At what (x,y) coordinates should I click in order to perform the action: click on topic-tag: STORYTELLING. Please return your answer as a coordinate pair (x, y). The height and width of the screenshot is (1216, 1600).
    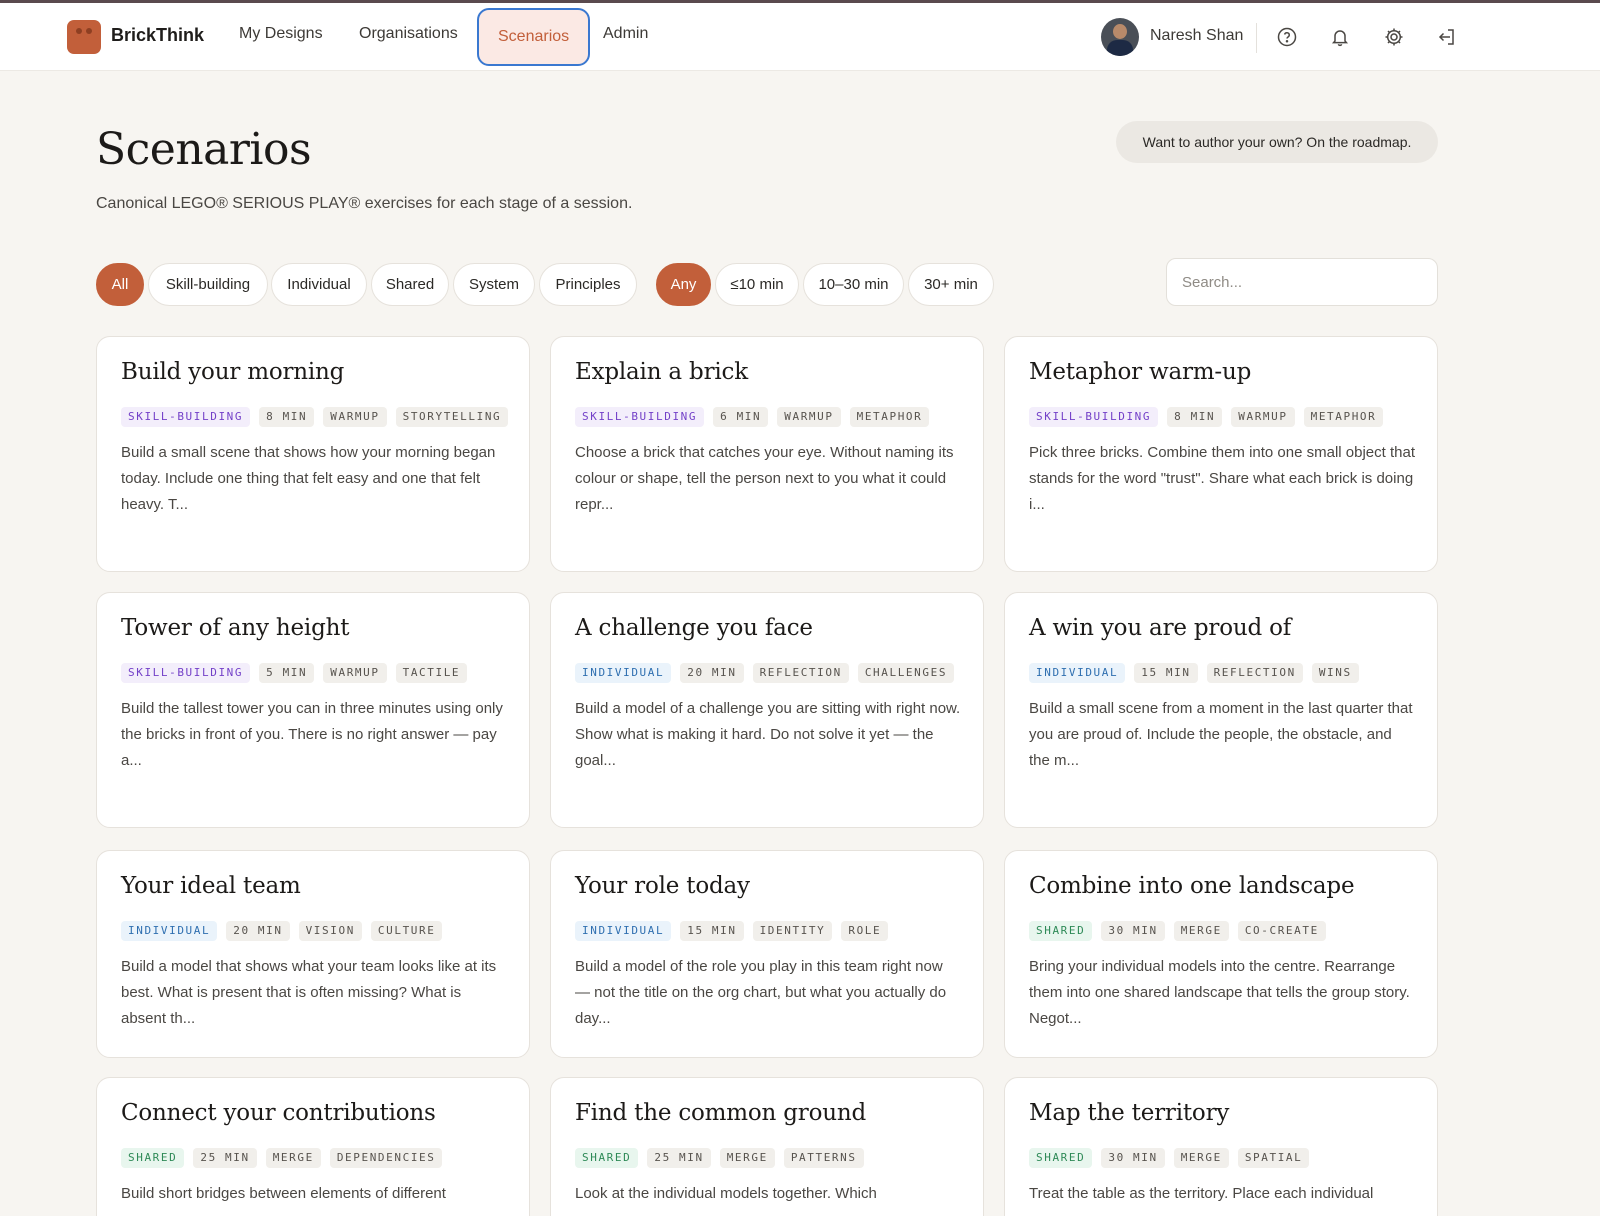
    Looking at the image, I should click on (452, 417).